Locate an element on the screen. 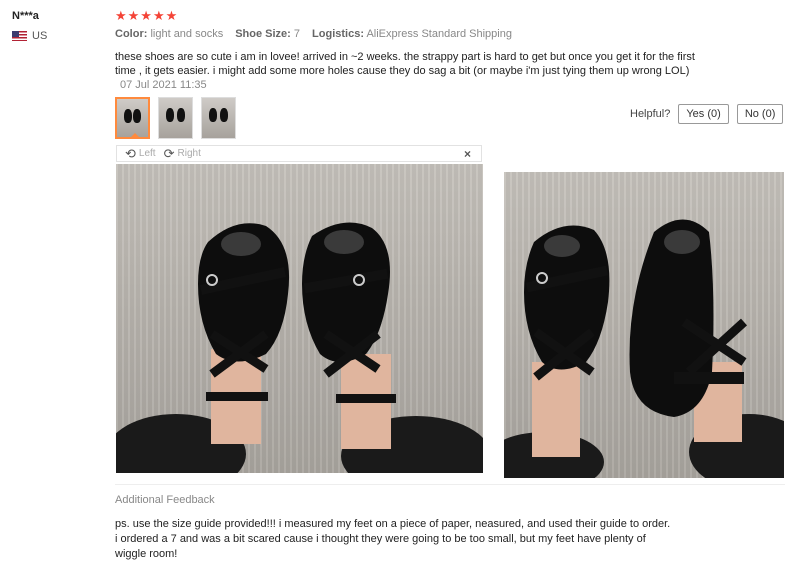 This screenshot has height=561, width=800. photo-viewer-toolbar: ⟲ Left ⟳ Right × is located at coordinates (299, 153).